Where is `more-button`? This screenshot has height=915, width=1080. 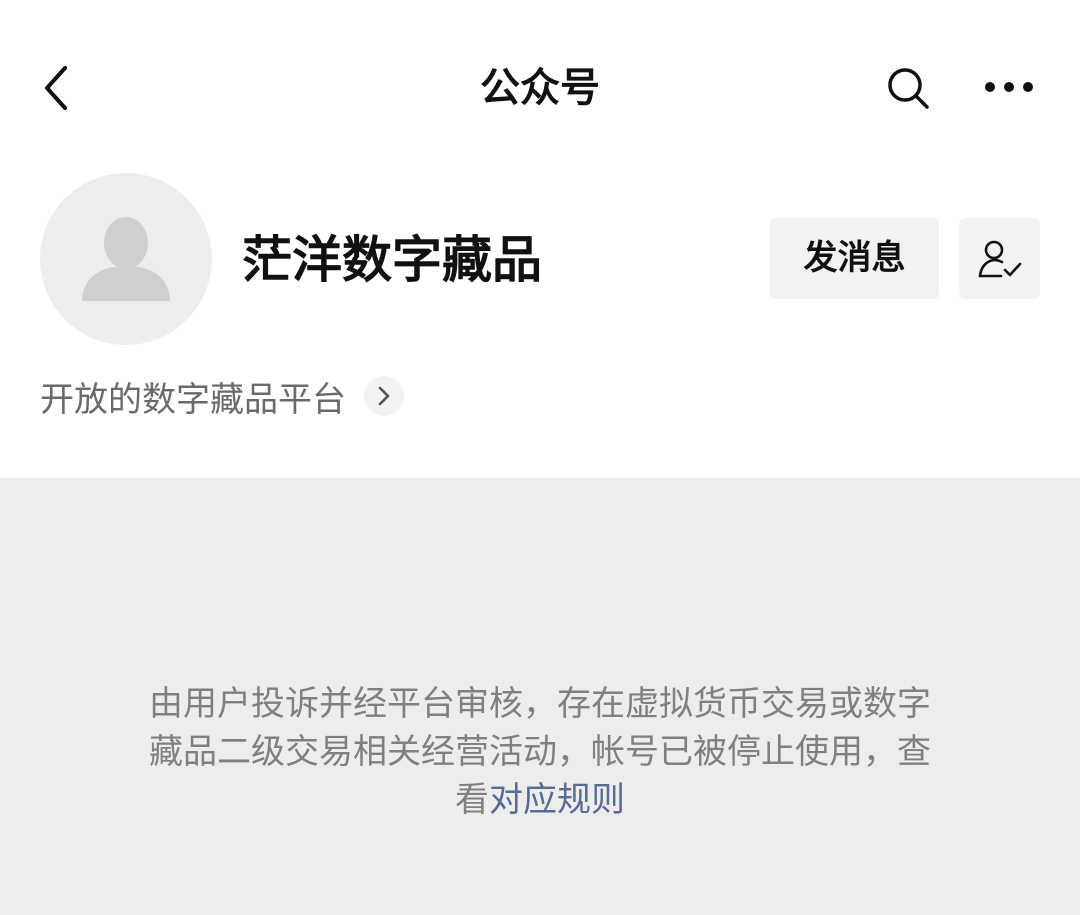 more-button is located at coordinates (1009, 87).